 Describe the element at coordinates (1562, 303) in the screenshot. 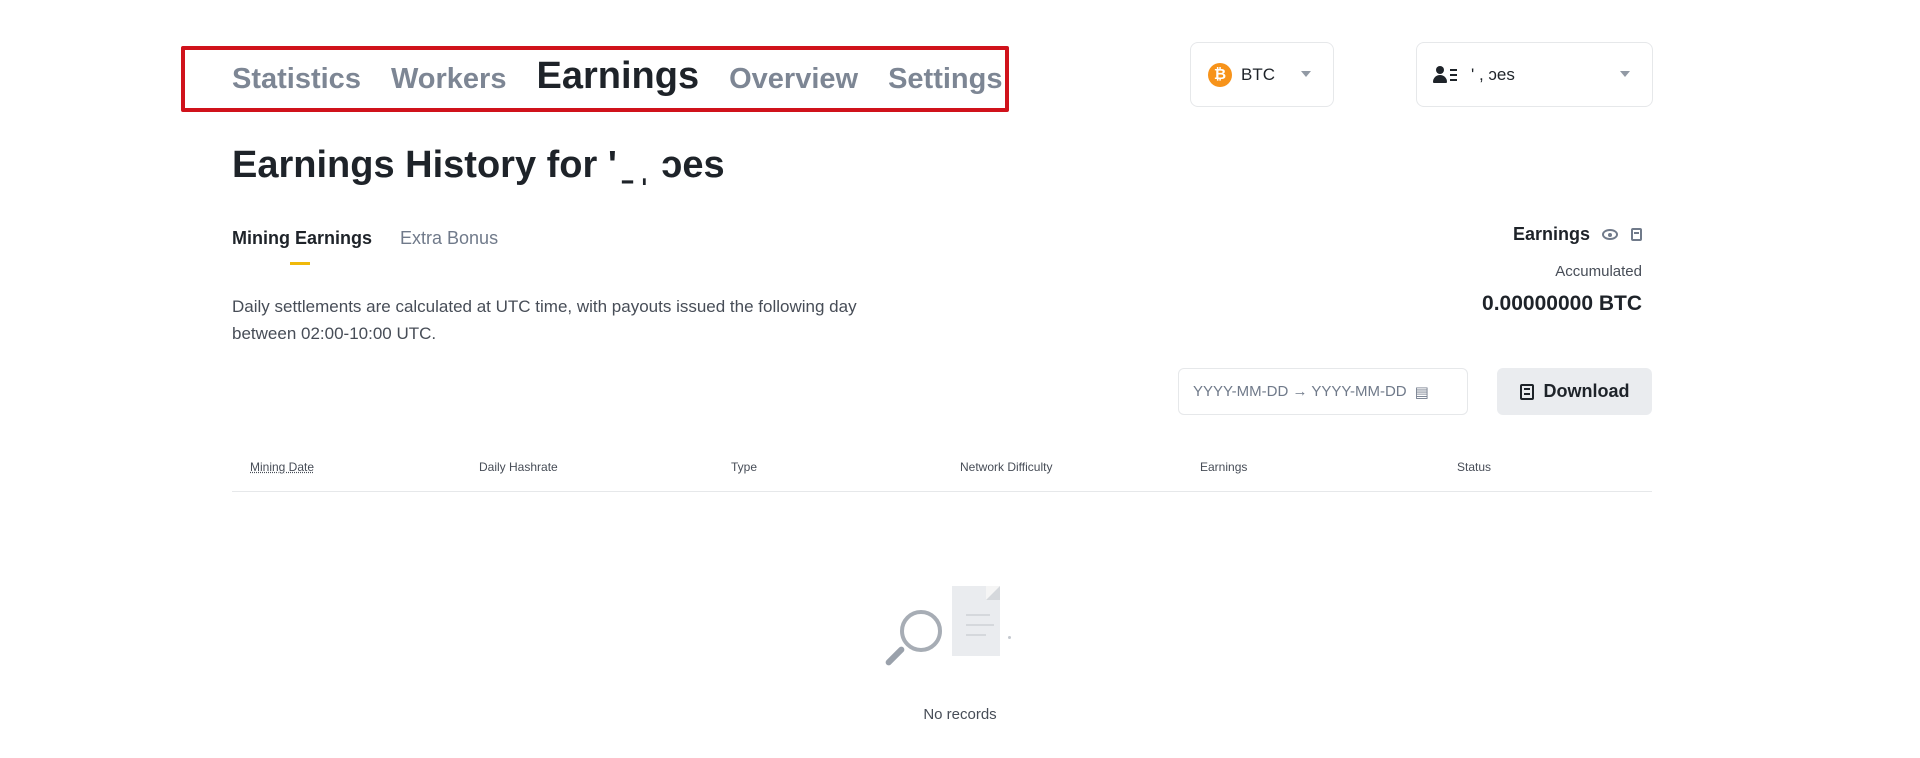

I see `accumulated-value: 0.00000000 BTC` at that location.